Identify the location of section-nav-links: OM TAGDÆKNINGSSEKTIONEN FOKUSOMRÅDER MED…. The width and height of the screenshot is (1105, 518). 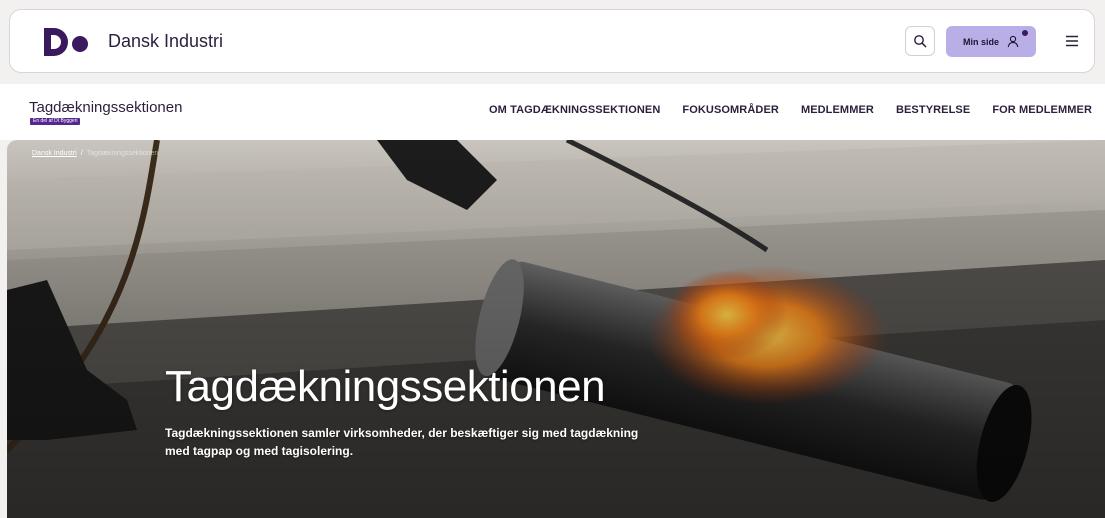
(790, 110).